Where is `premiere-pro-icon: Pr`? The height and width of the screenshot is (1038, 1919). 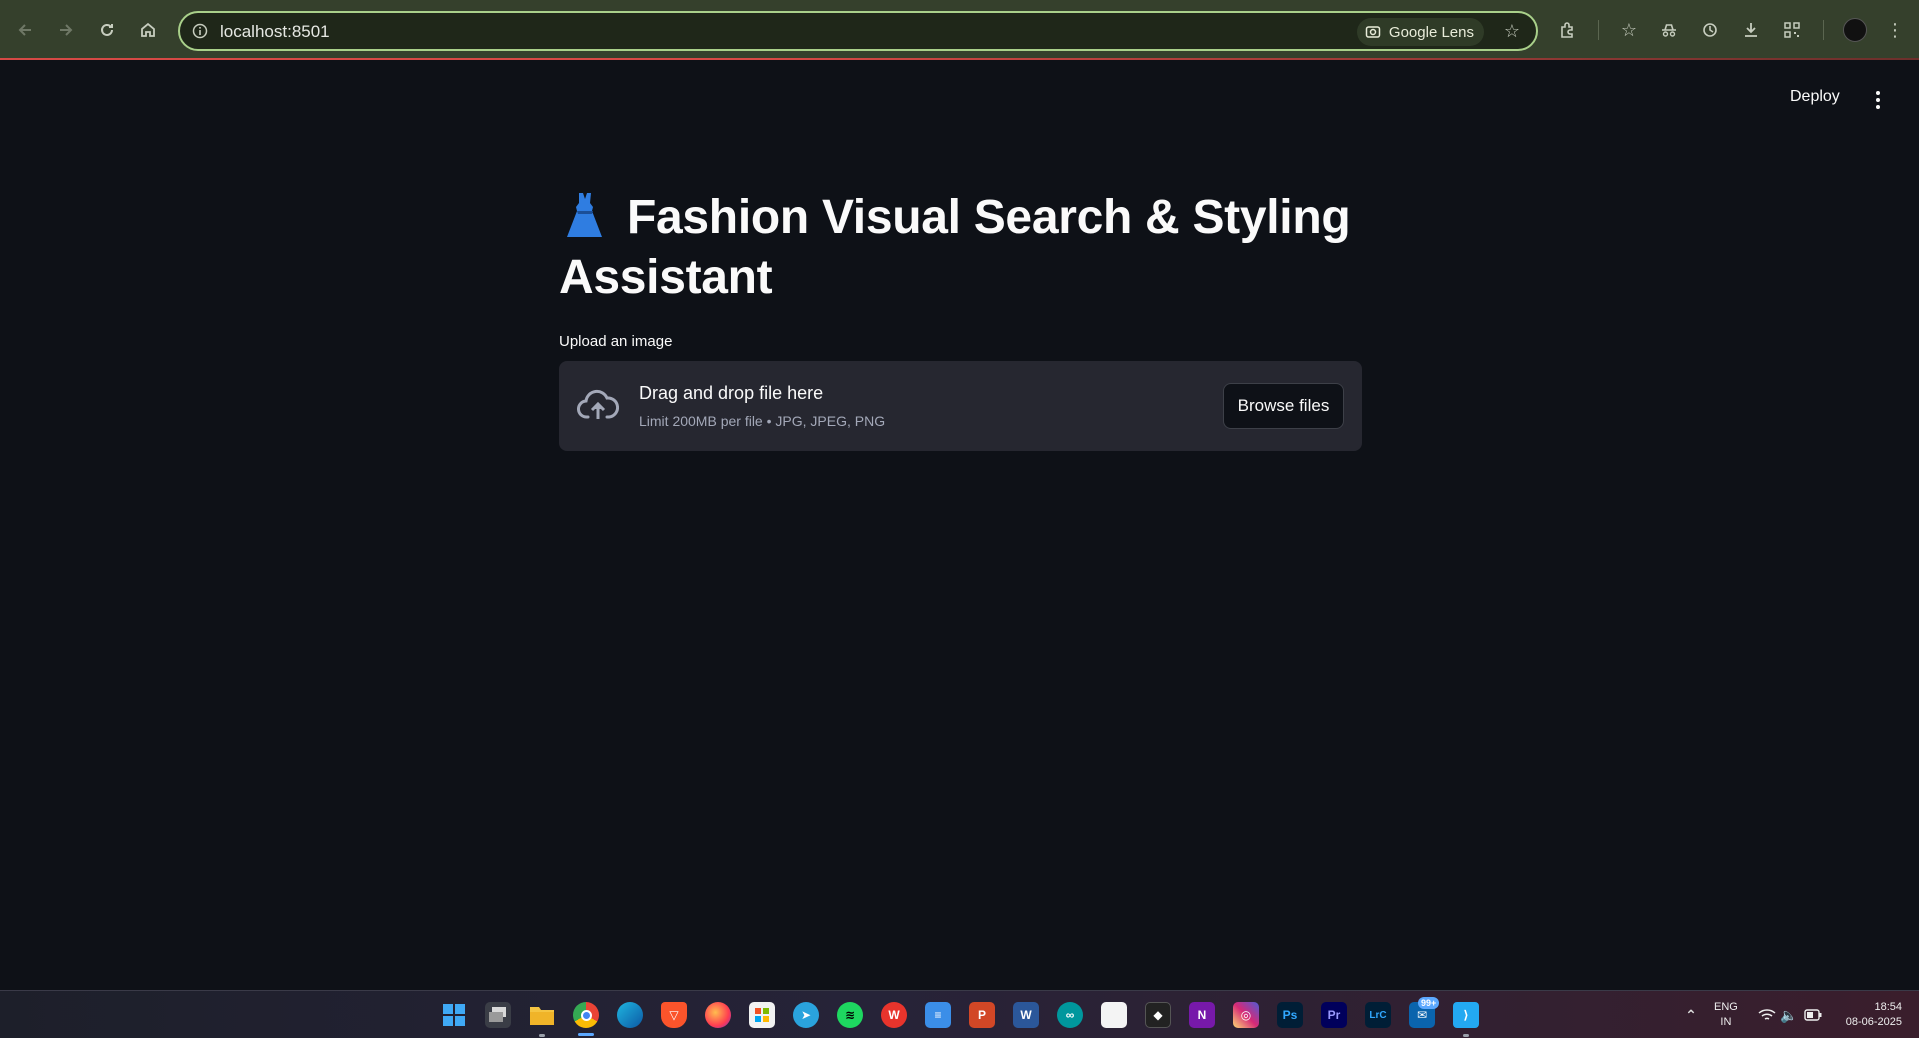
premiere-pro-icon: Pr is located at coordinates (1334, 1015).